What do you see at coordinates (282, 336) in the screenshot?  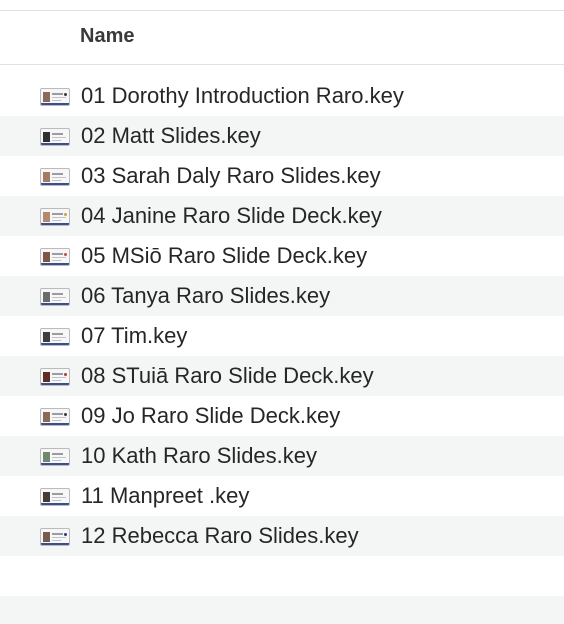 I see `file-row: 07 Tim.key` at bounding box center [282, 336].